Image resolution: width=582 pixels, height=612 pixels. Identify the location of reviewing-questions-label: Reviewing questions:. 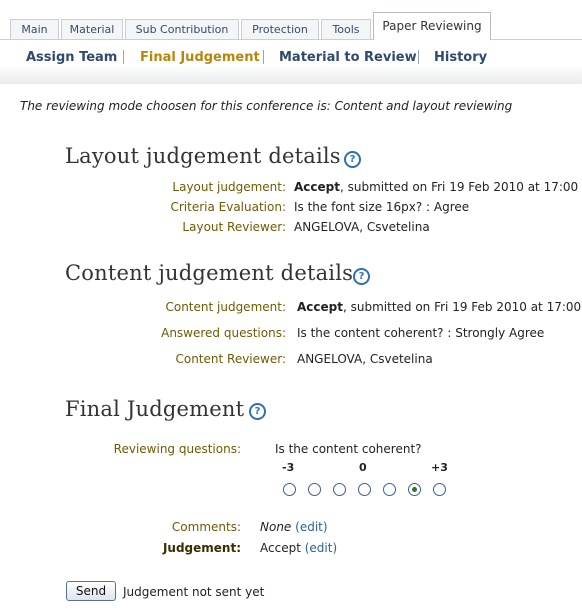
(177, 449).